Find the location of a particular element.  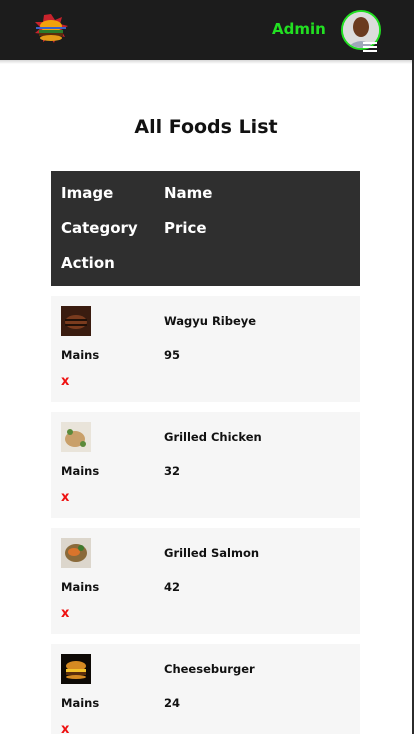

table-row: Grilled Salmon Mains 42 x is located at coordinates (205, 581).